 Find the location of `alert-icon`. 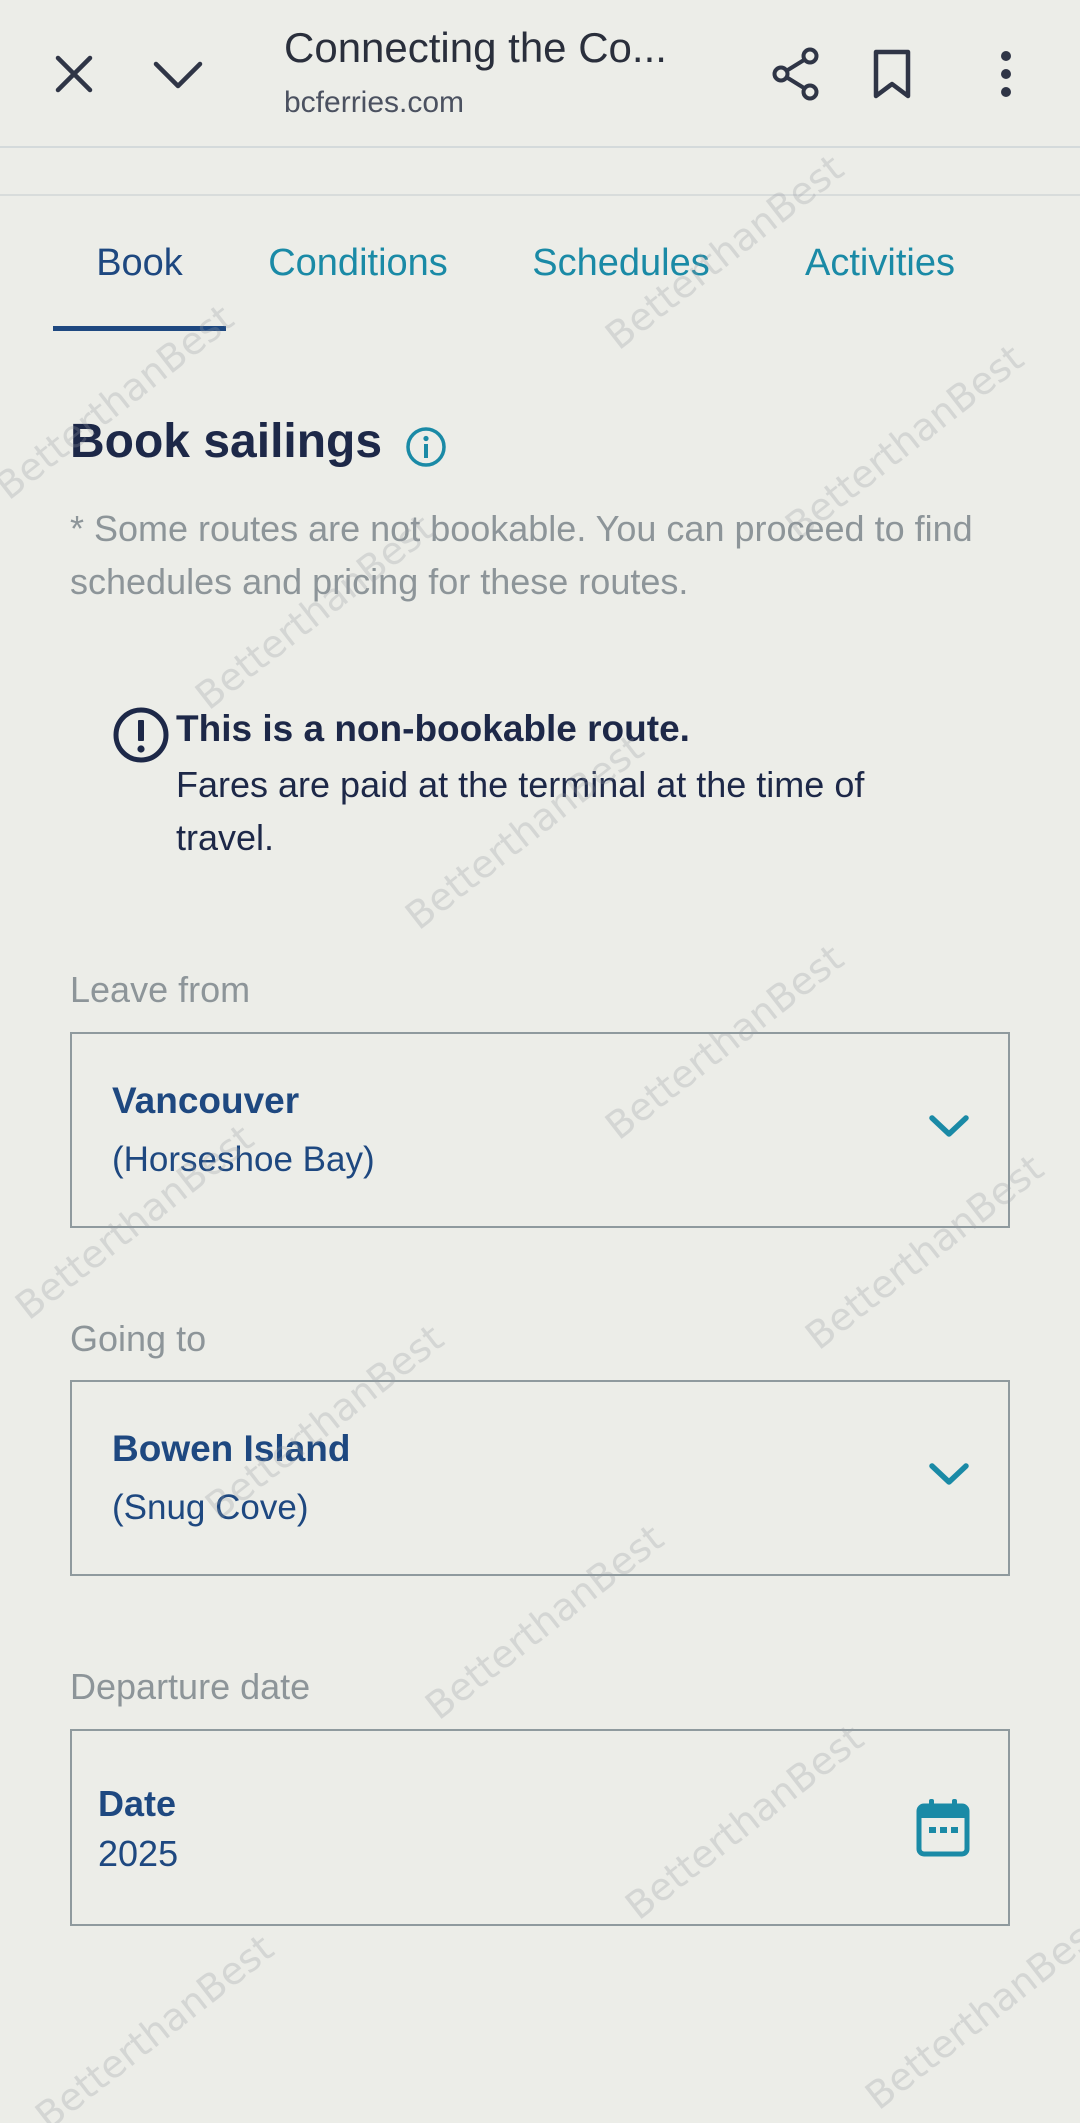

alert-icon is located at coordinates (141, 737).